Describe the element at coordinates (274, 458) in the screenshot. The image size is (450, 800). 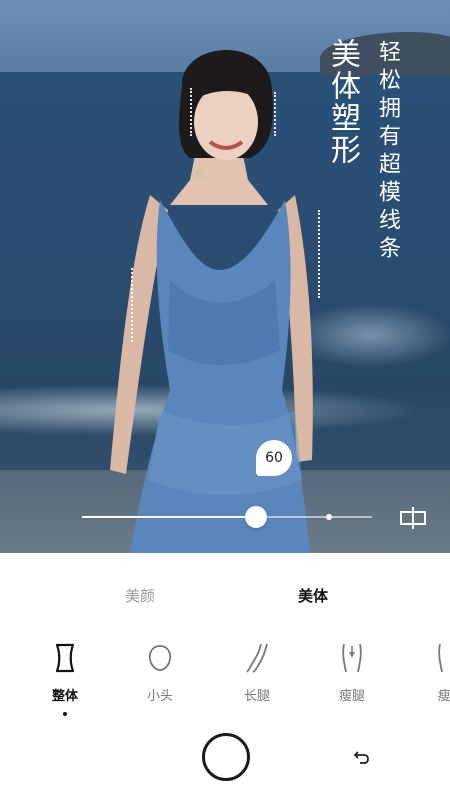
I see `slider-value-bubble: 60` at that location.